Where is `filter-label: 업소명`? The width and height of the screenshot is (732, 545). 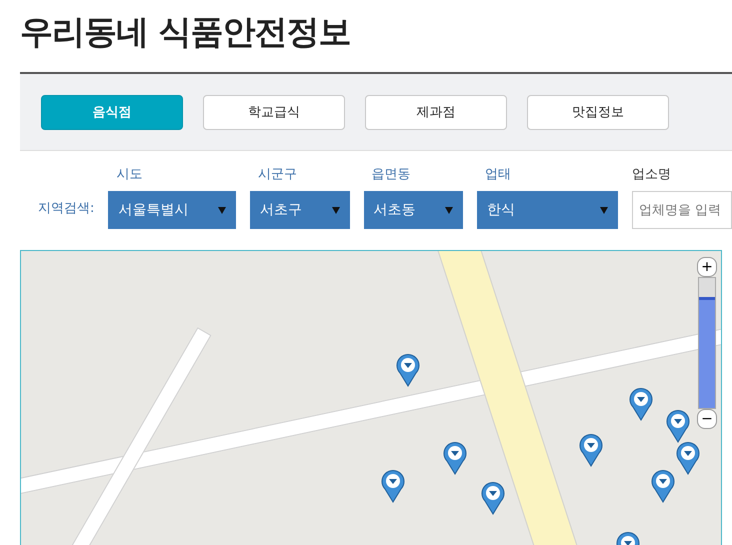 filter-label: 업소명 is located at coordinates (652, 174).